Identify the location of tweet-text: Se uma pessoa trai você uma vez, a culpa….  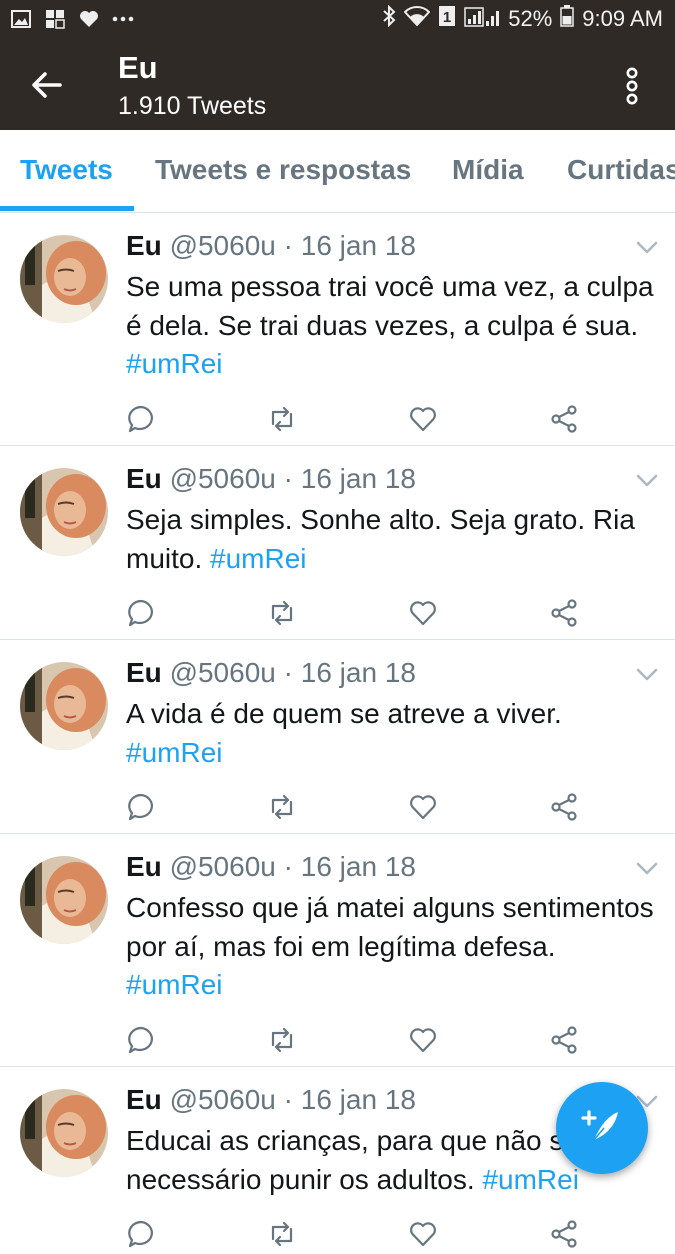
(391, 326).